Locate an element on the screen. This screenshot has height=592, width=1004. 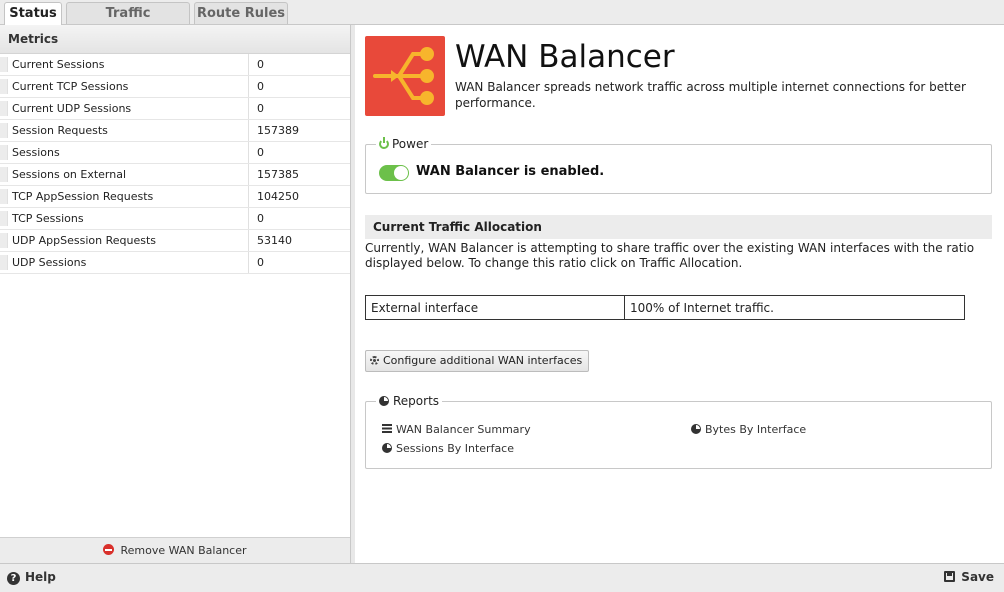
save-button: Save is located at coordinates (969, 577).